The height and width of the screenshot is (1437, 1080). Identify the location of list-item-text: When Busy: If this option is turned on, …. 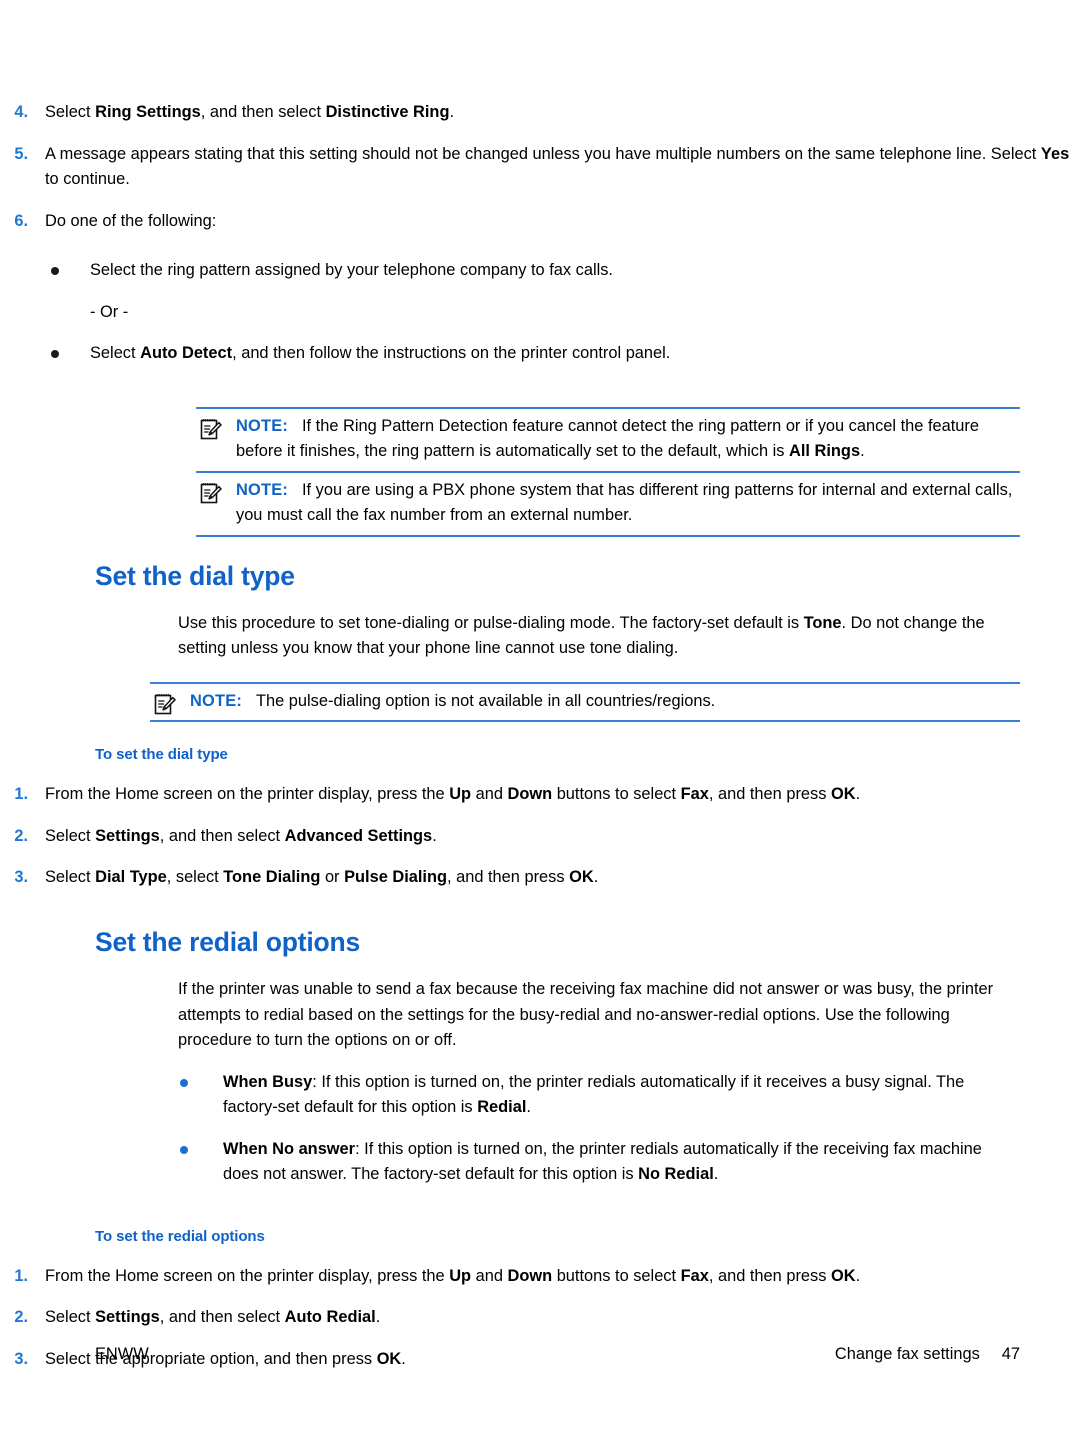
(594, 1094).